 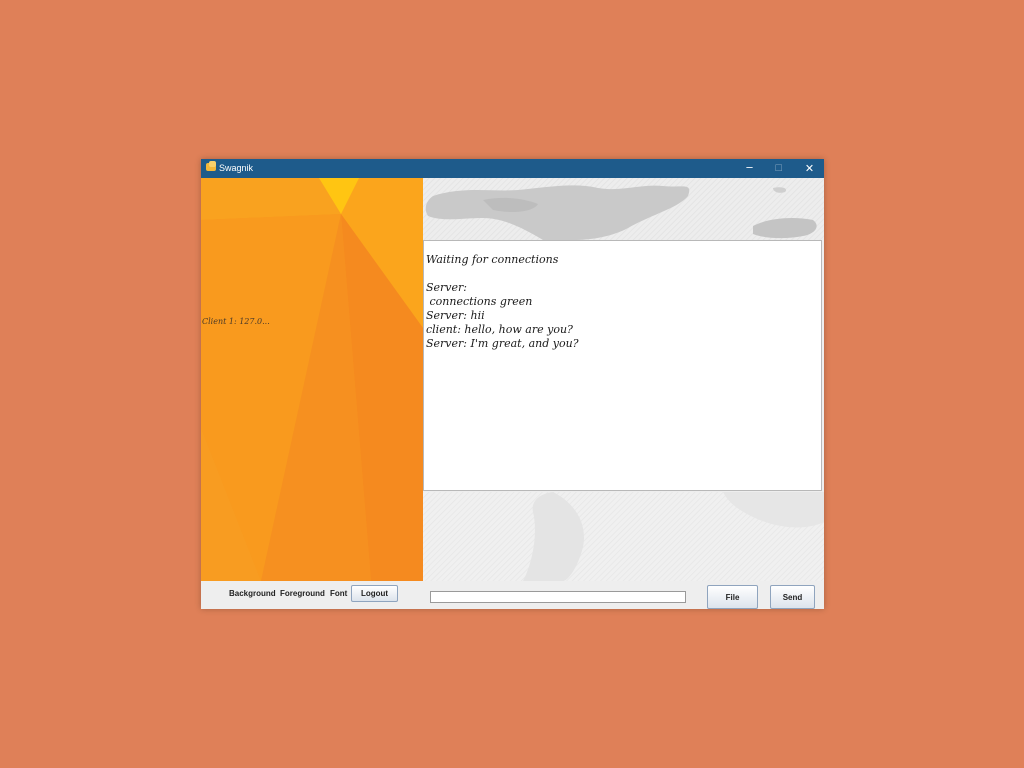 I want to click on background-menu: Background, so click(x=252, y=593).